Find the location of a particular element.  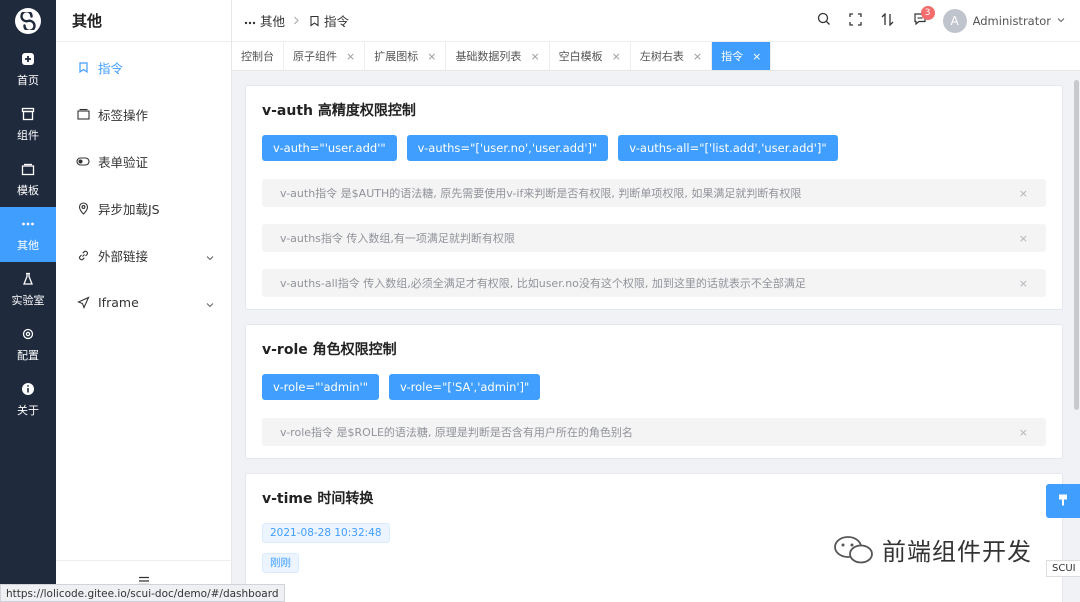

sidebar-item-label: 异步加载JS is located at coordinates (129, 209).